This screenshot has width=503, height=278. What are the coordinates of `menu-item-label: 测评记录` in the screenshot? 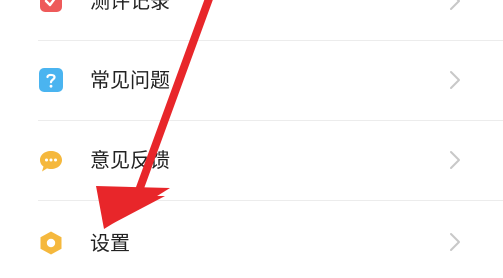 It's located at (130, 6).